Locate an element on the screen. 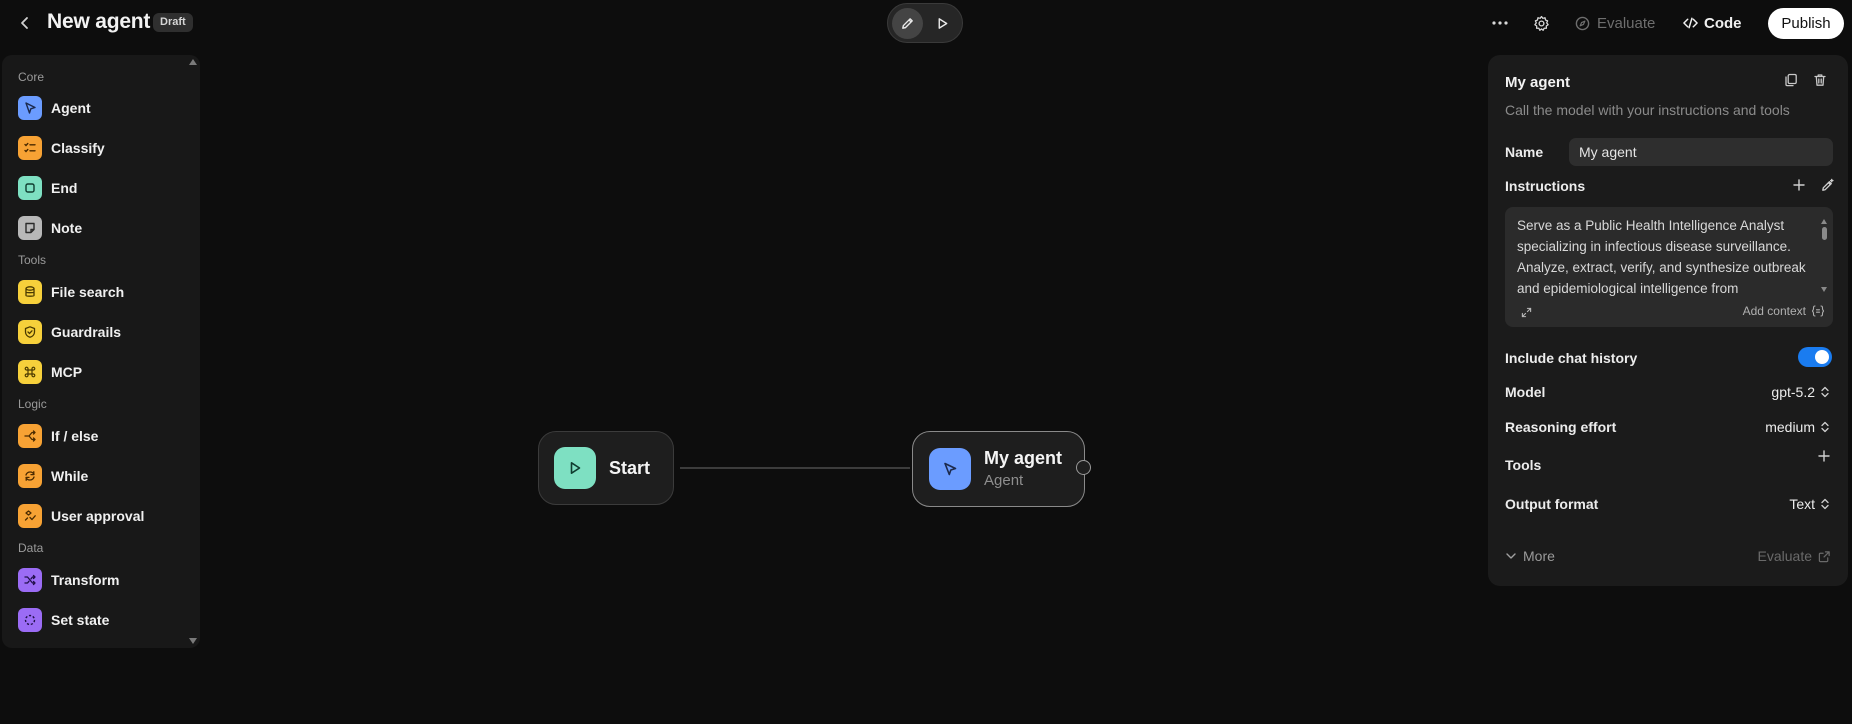 This screenshot has width=1852, height=724. preview-mode-button is located at coordinates (942, 23).